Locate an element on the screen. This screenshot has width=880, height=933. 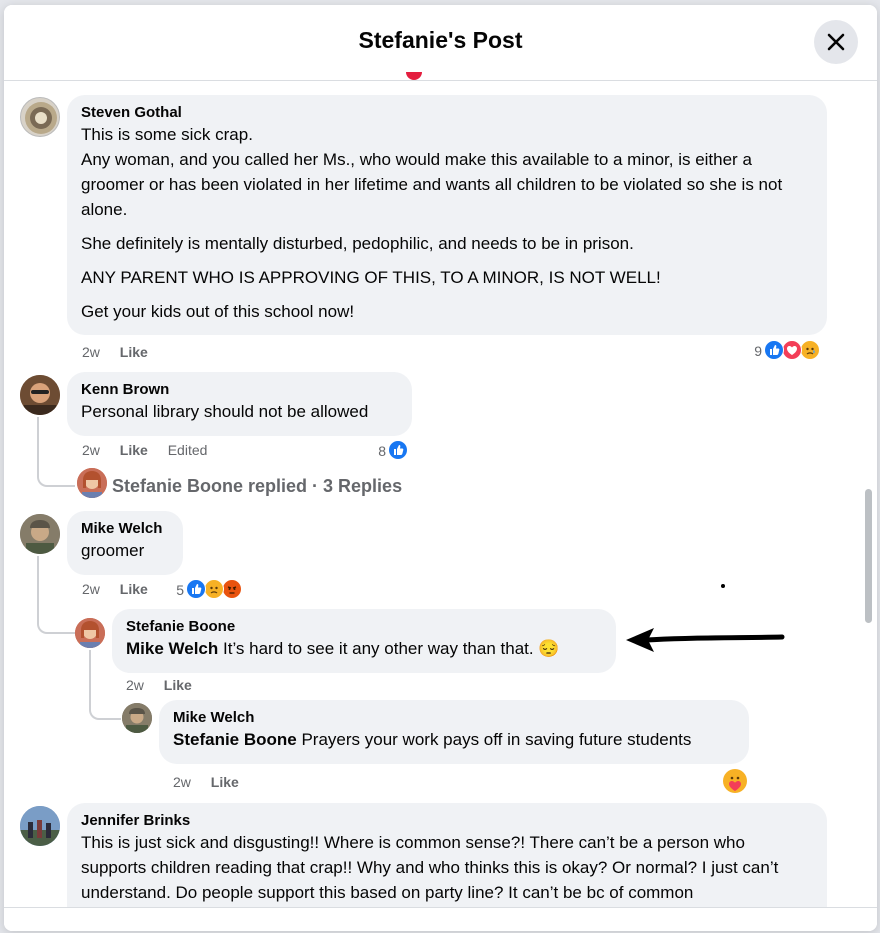
avatar-kenn-brown is located at coordinates (40, 395).